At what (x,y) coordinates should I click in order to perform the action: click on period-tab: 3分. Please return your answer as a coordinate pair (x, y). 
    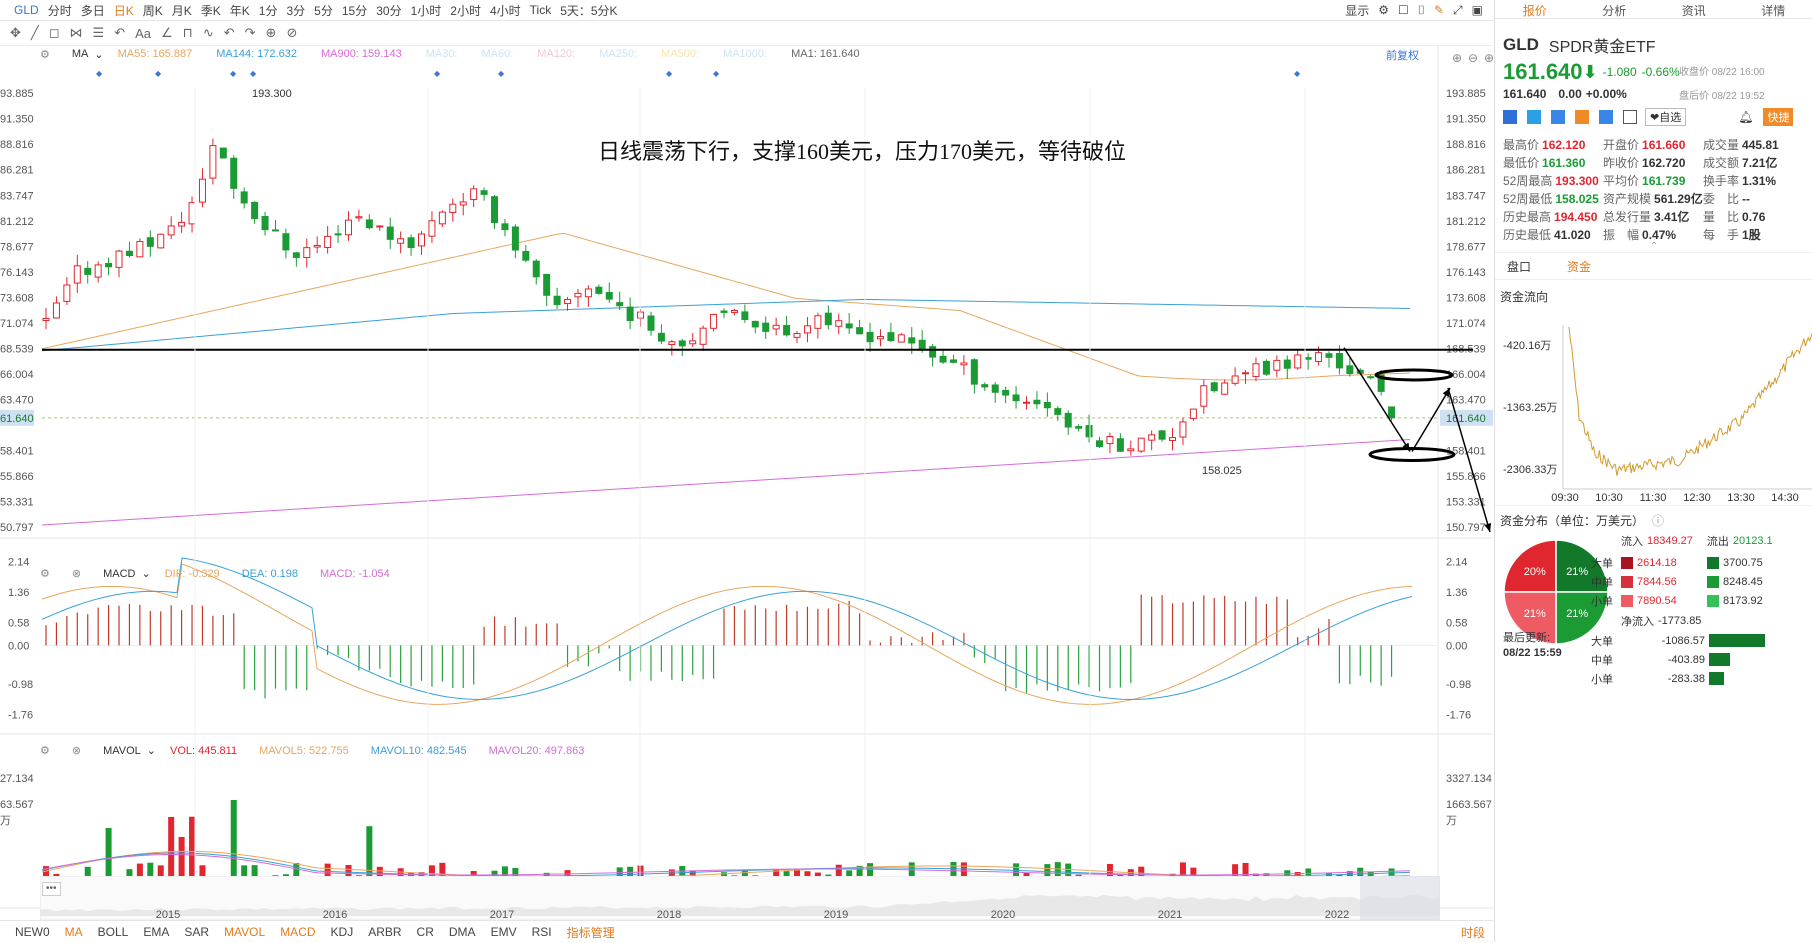
    Looking at the image, I should click on (295, 10).